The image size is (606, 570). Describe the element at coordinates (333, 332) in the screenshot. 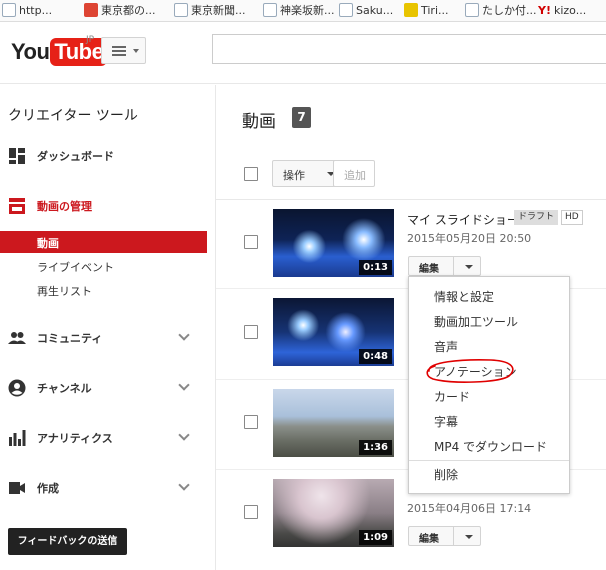

I see `video-thumbnail: 0:48` at that location.